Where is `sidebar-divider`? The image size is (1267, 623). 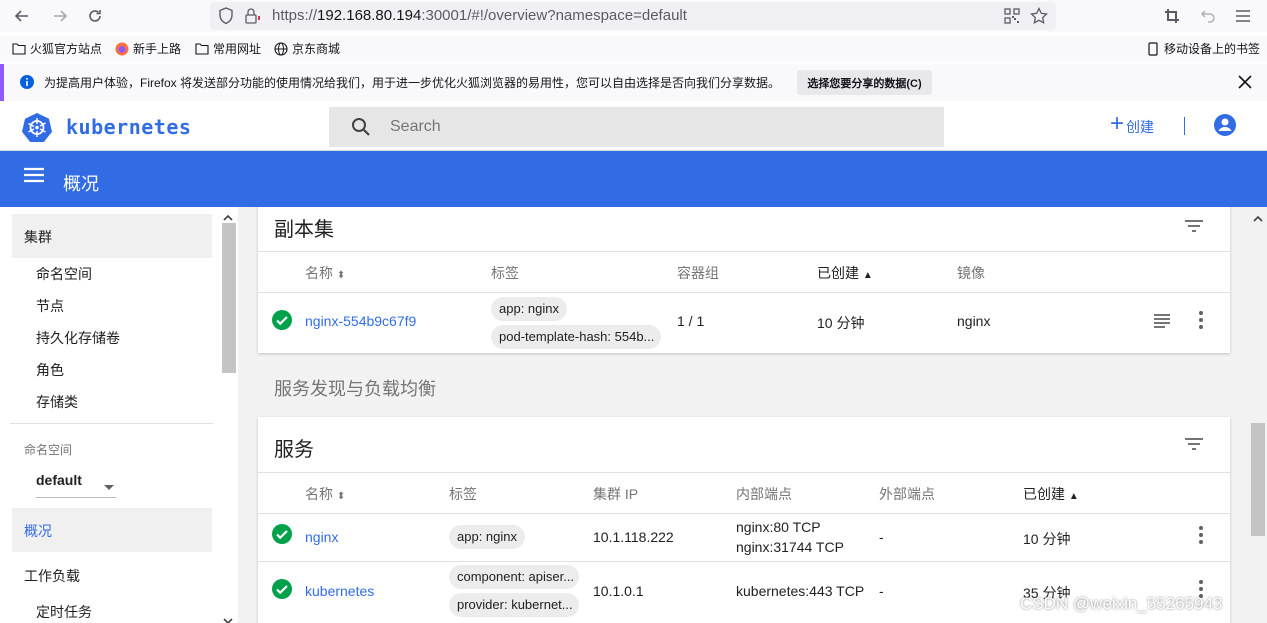 sidebar-divider is located at coordinates (111, 423).